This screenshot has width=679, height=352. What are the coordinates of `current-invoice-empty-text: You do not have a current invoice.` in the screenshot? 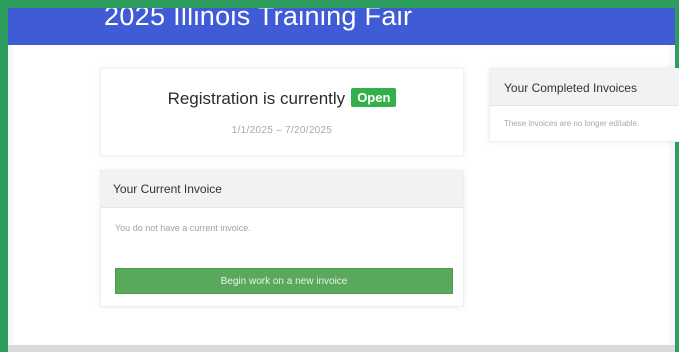 It's located at (183, 228).